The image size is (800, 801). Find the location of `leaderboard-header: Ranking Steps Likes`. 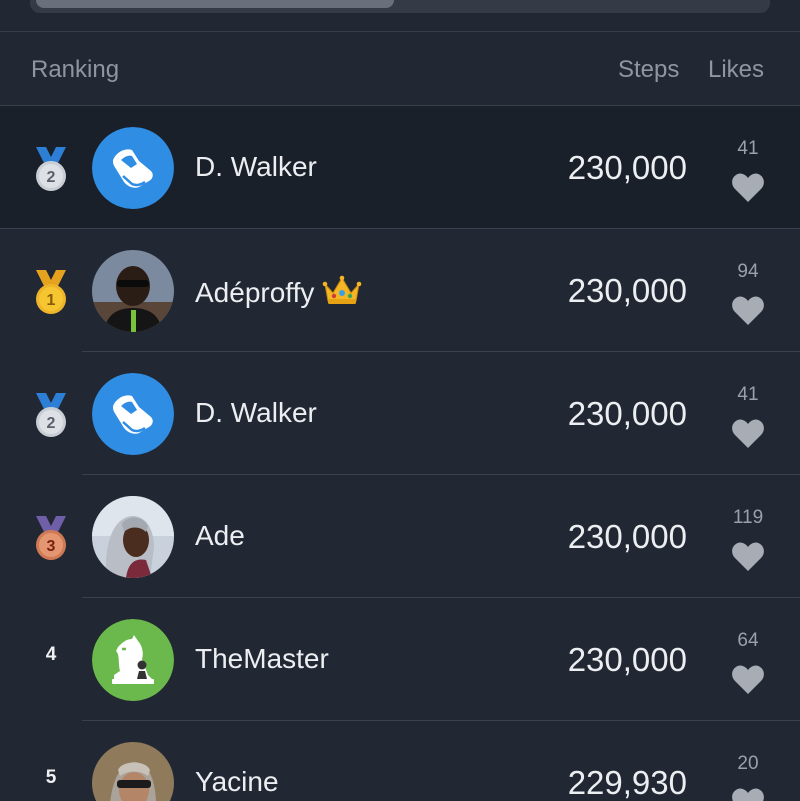

leaderboard-header: Ranking Steps Likes is located at coordinates (400, 68).